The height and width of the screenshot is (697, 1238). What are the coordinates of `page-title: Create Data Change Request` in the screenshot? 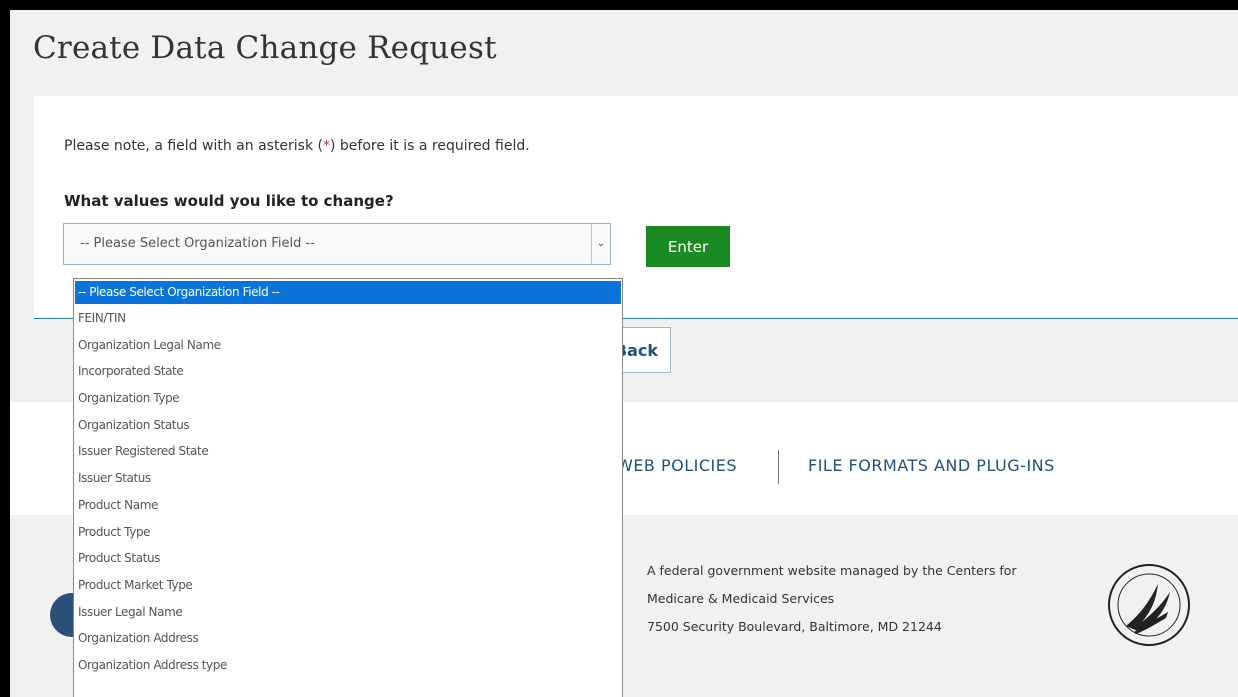 It's located at (265, 48).